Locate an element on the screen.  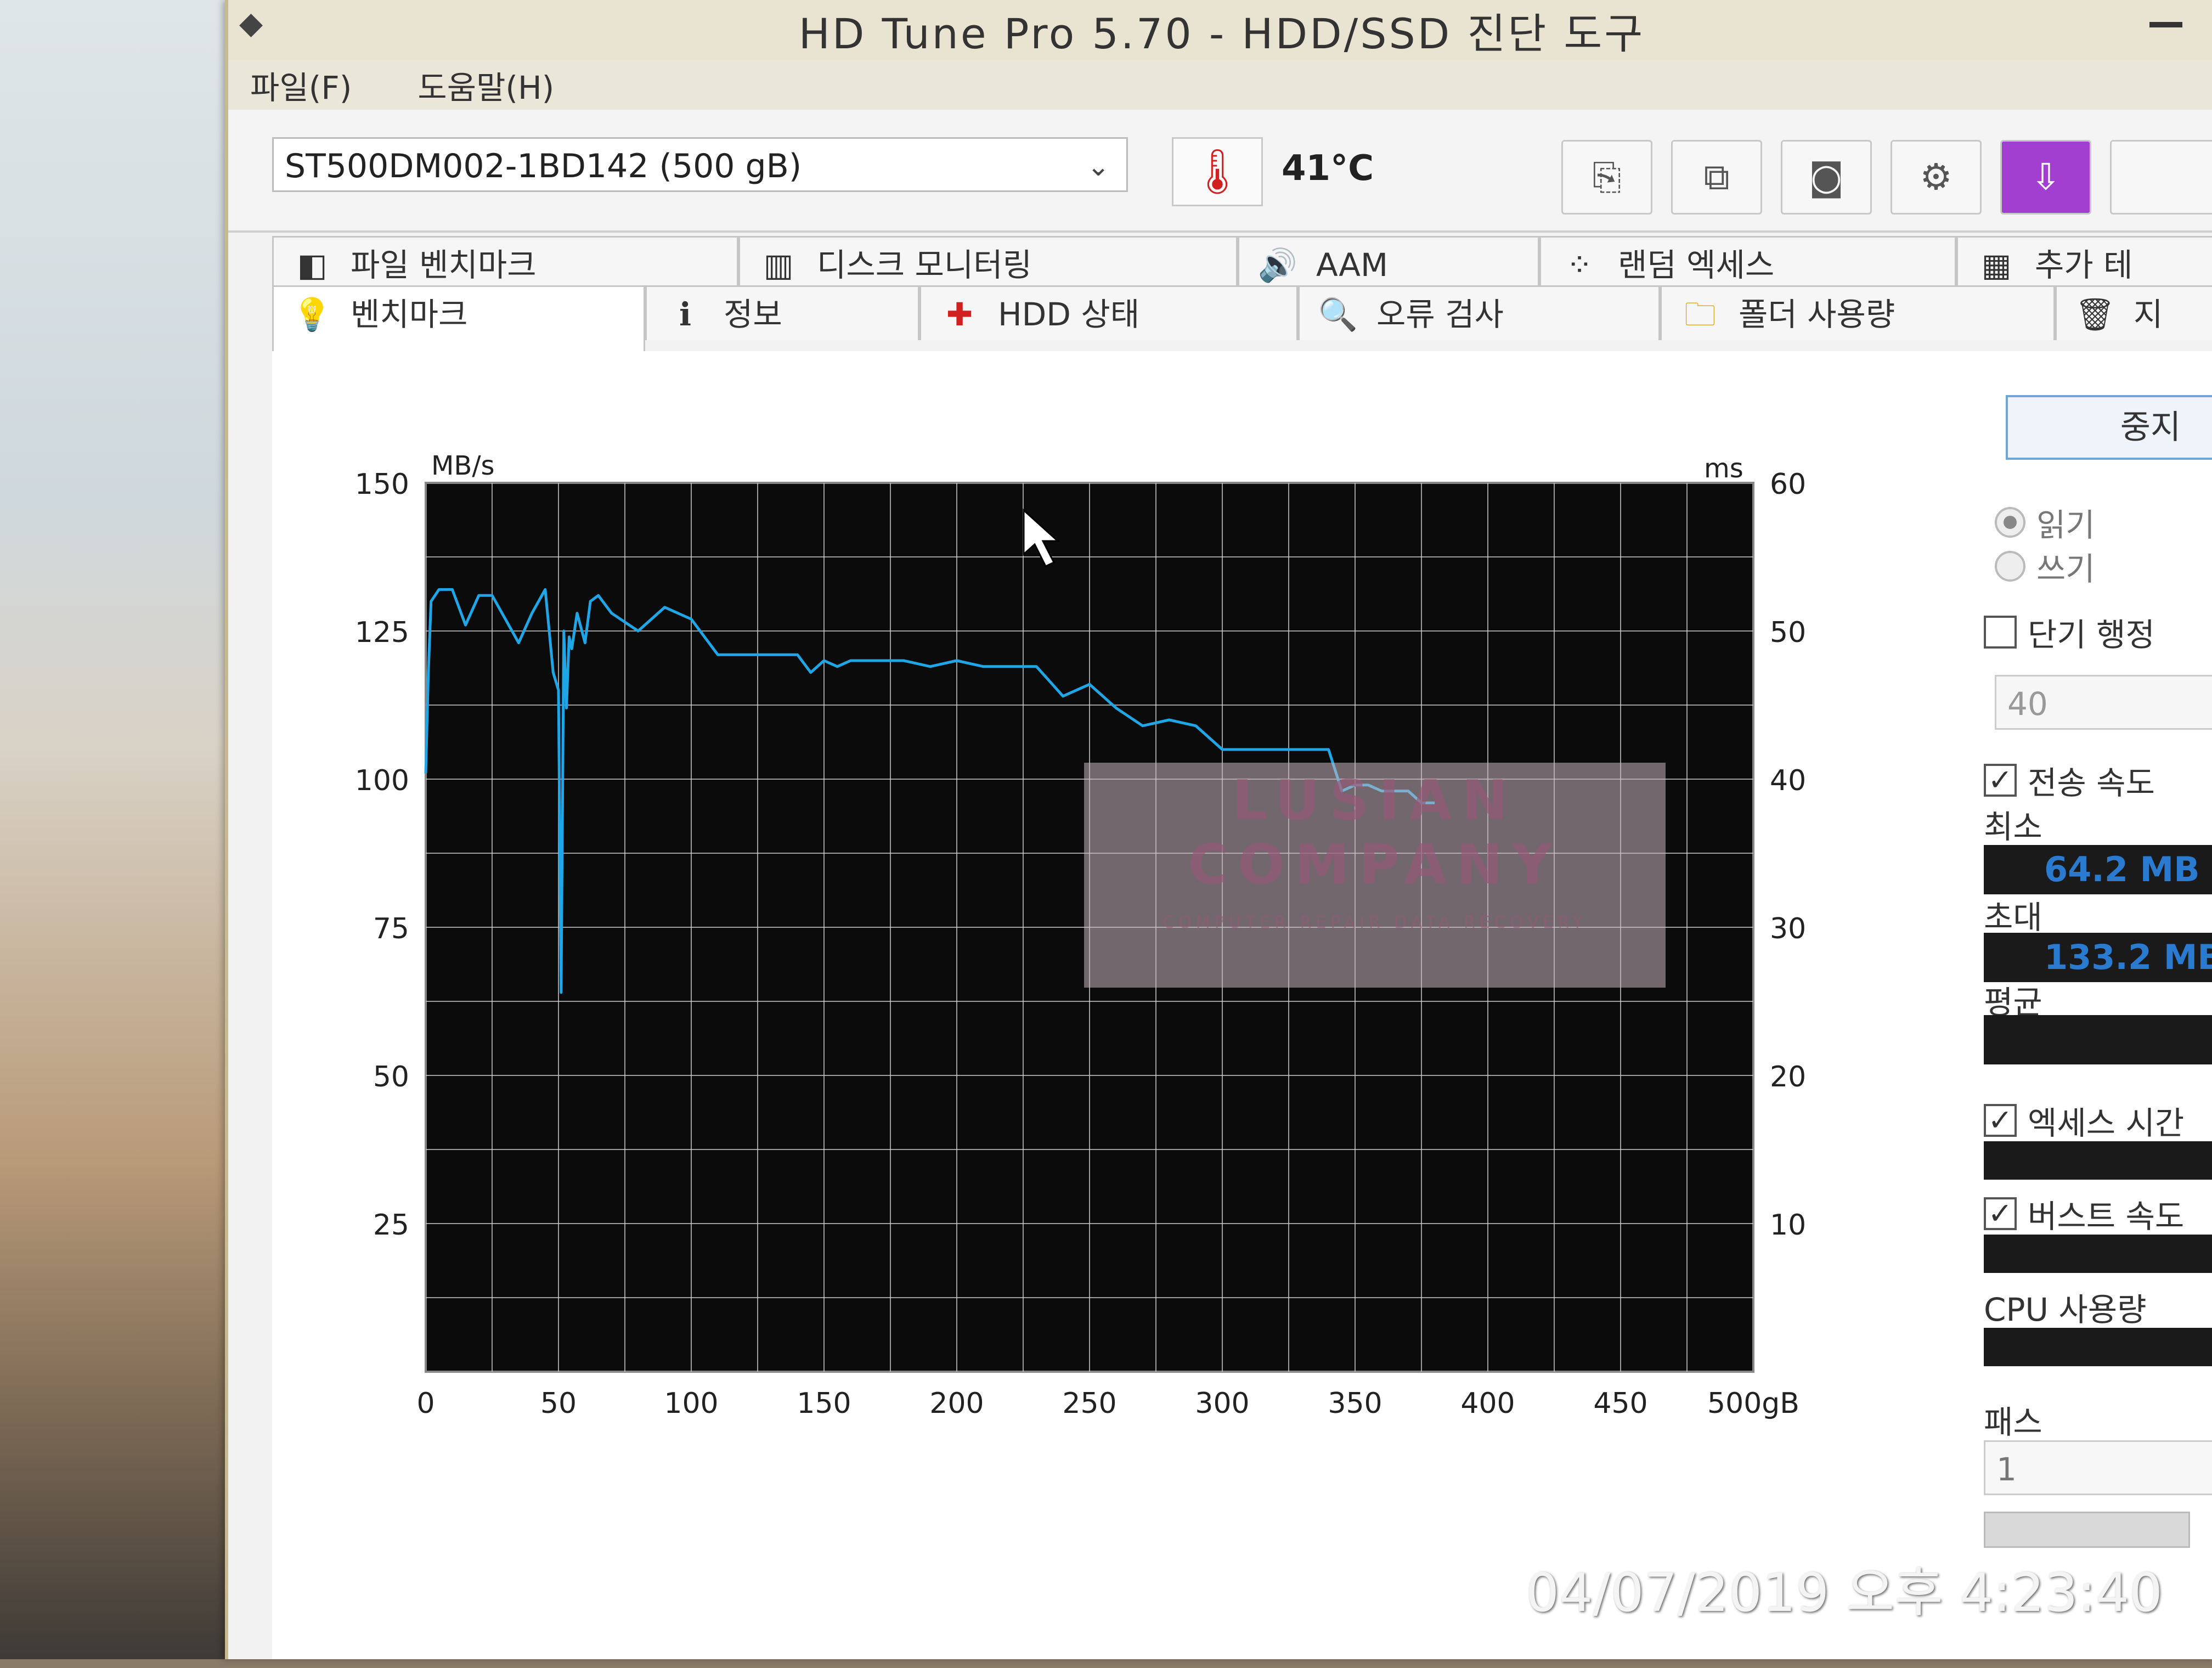
read-label: 읽기 is located at coordinates (2065, 525).